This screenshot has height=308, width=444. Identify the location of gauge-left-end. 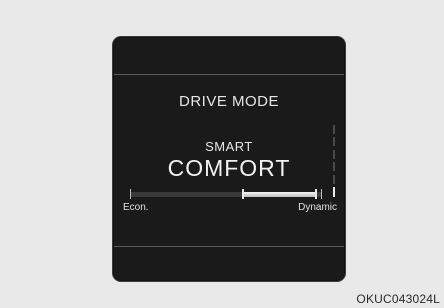
(130, 194).